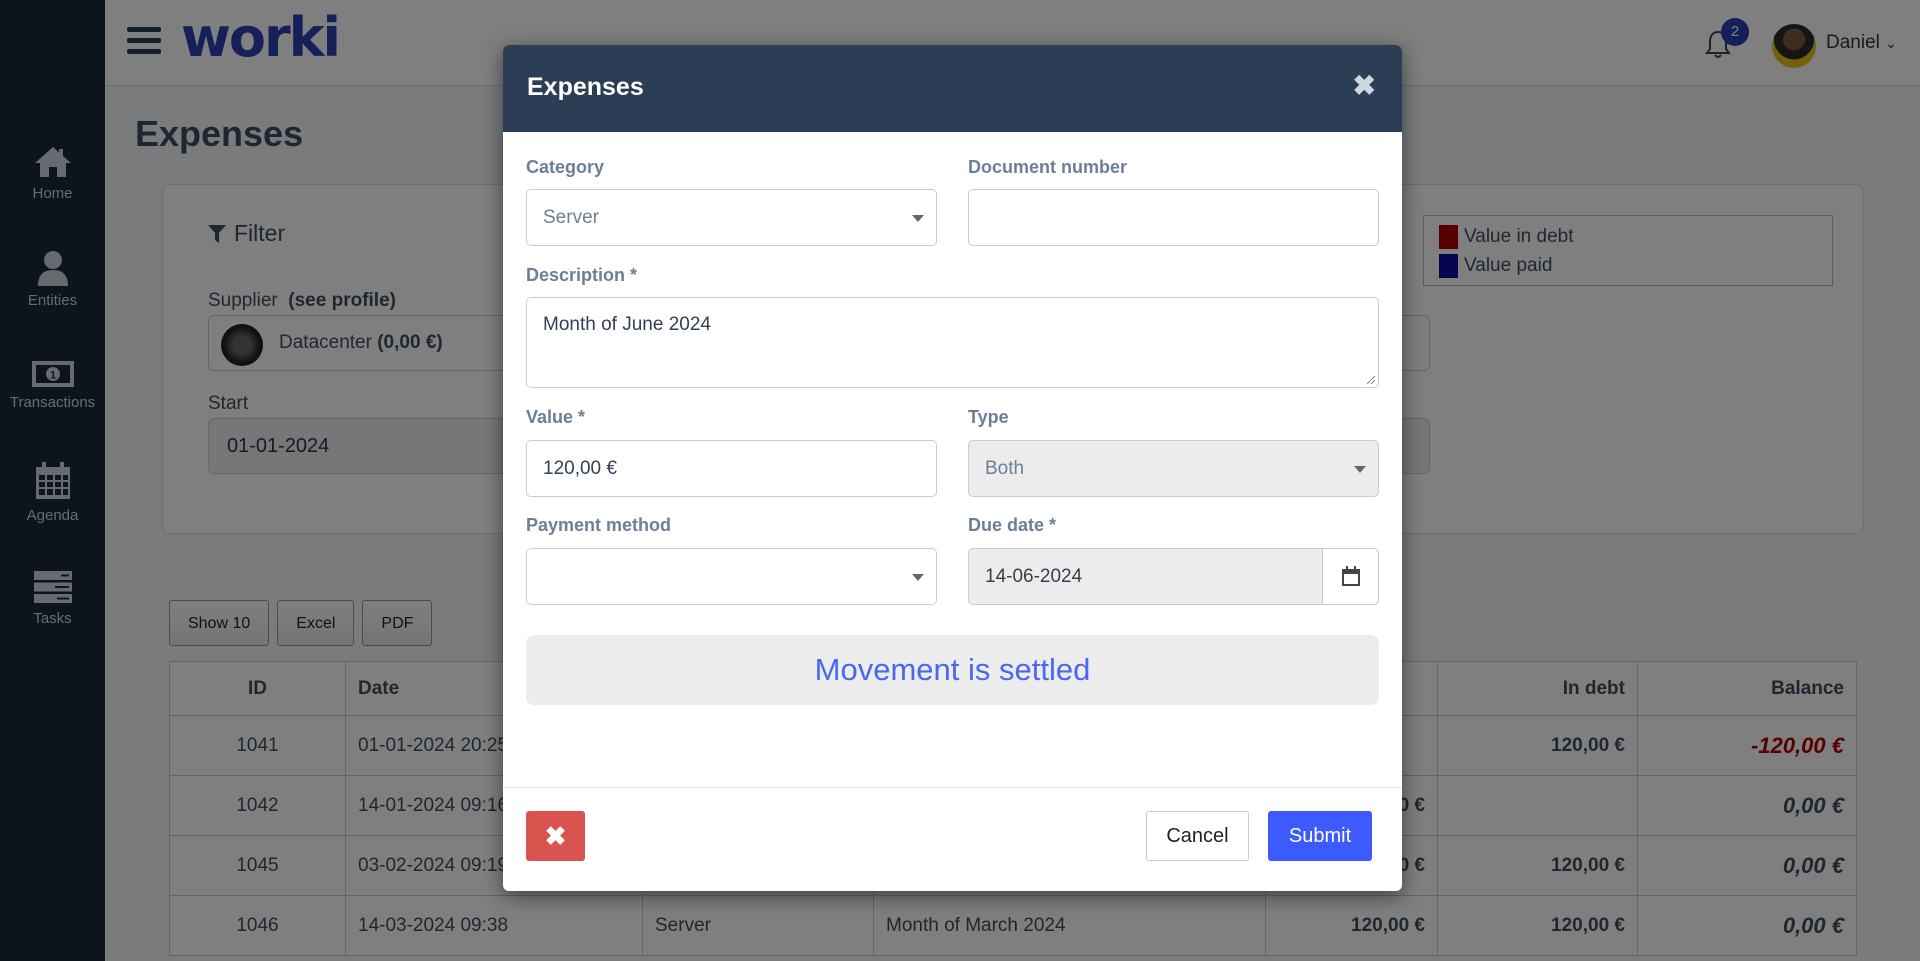 This screenshot has height=961, width=1920. Describe the element at coordinates (555, 836) in the screenshot. I see `delete-button: ✖` at that location.